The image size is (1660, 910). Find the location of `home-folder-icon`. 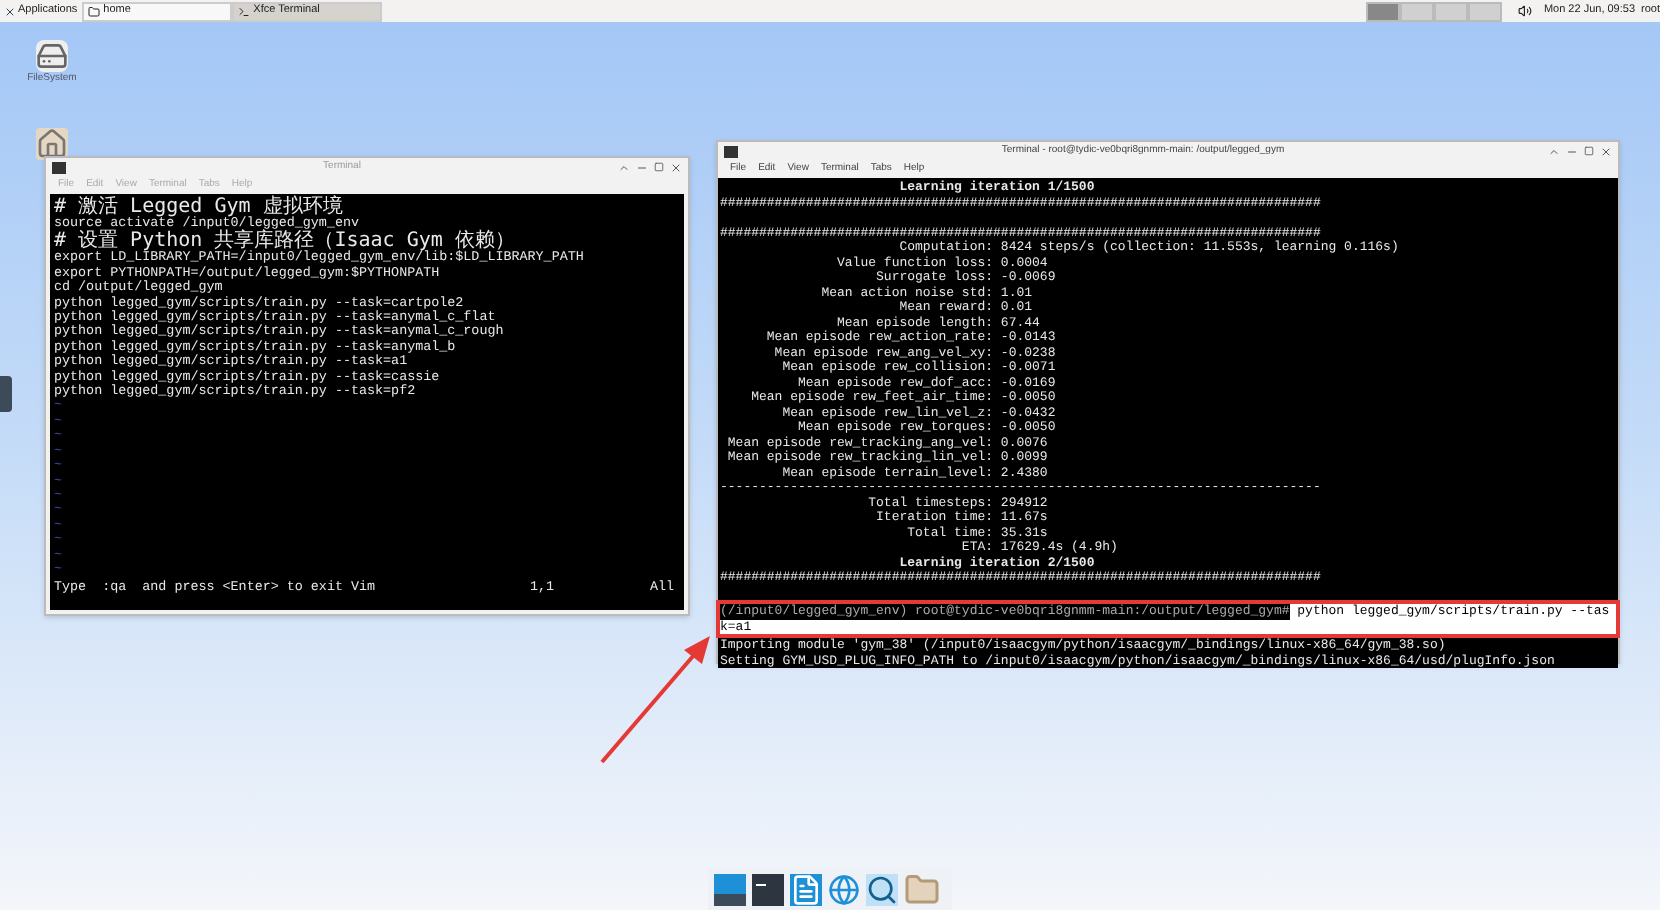

home-folder-icon is located at coordinates (52, 144).